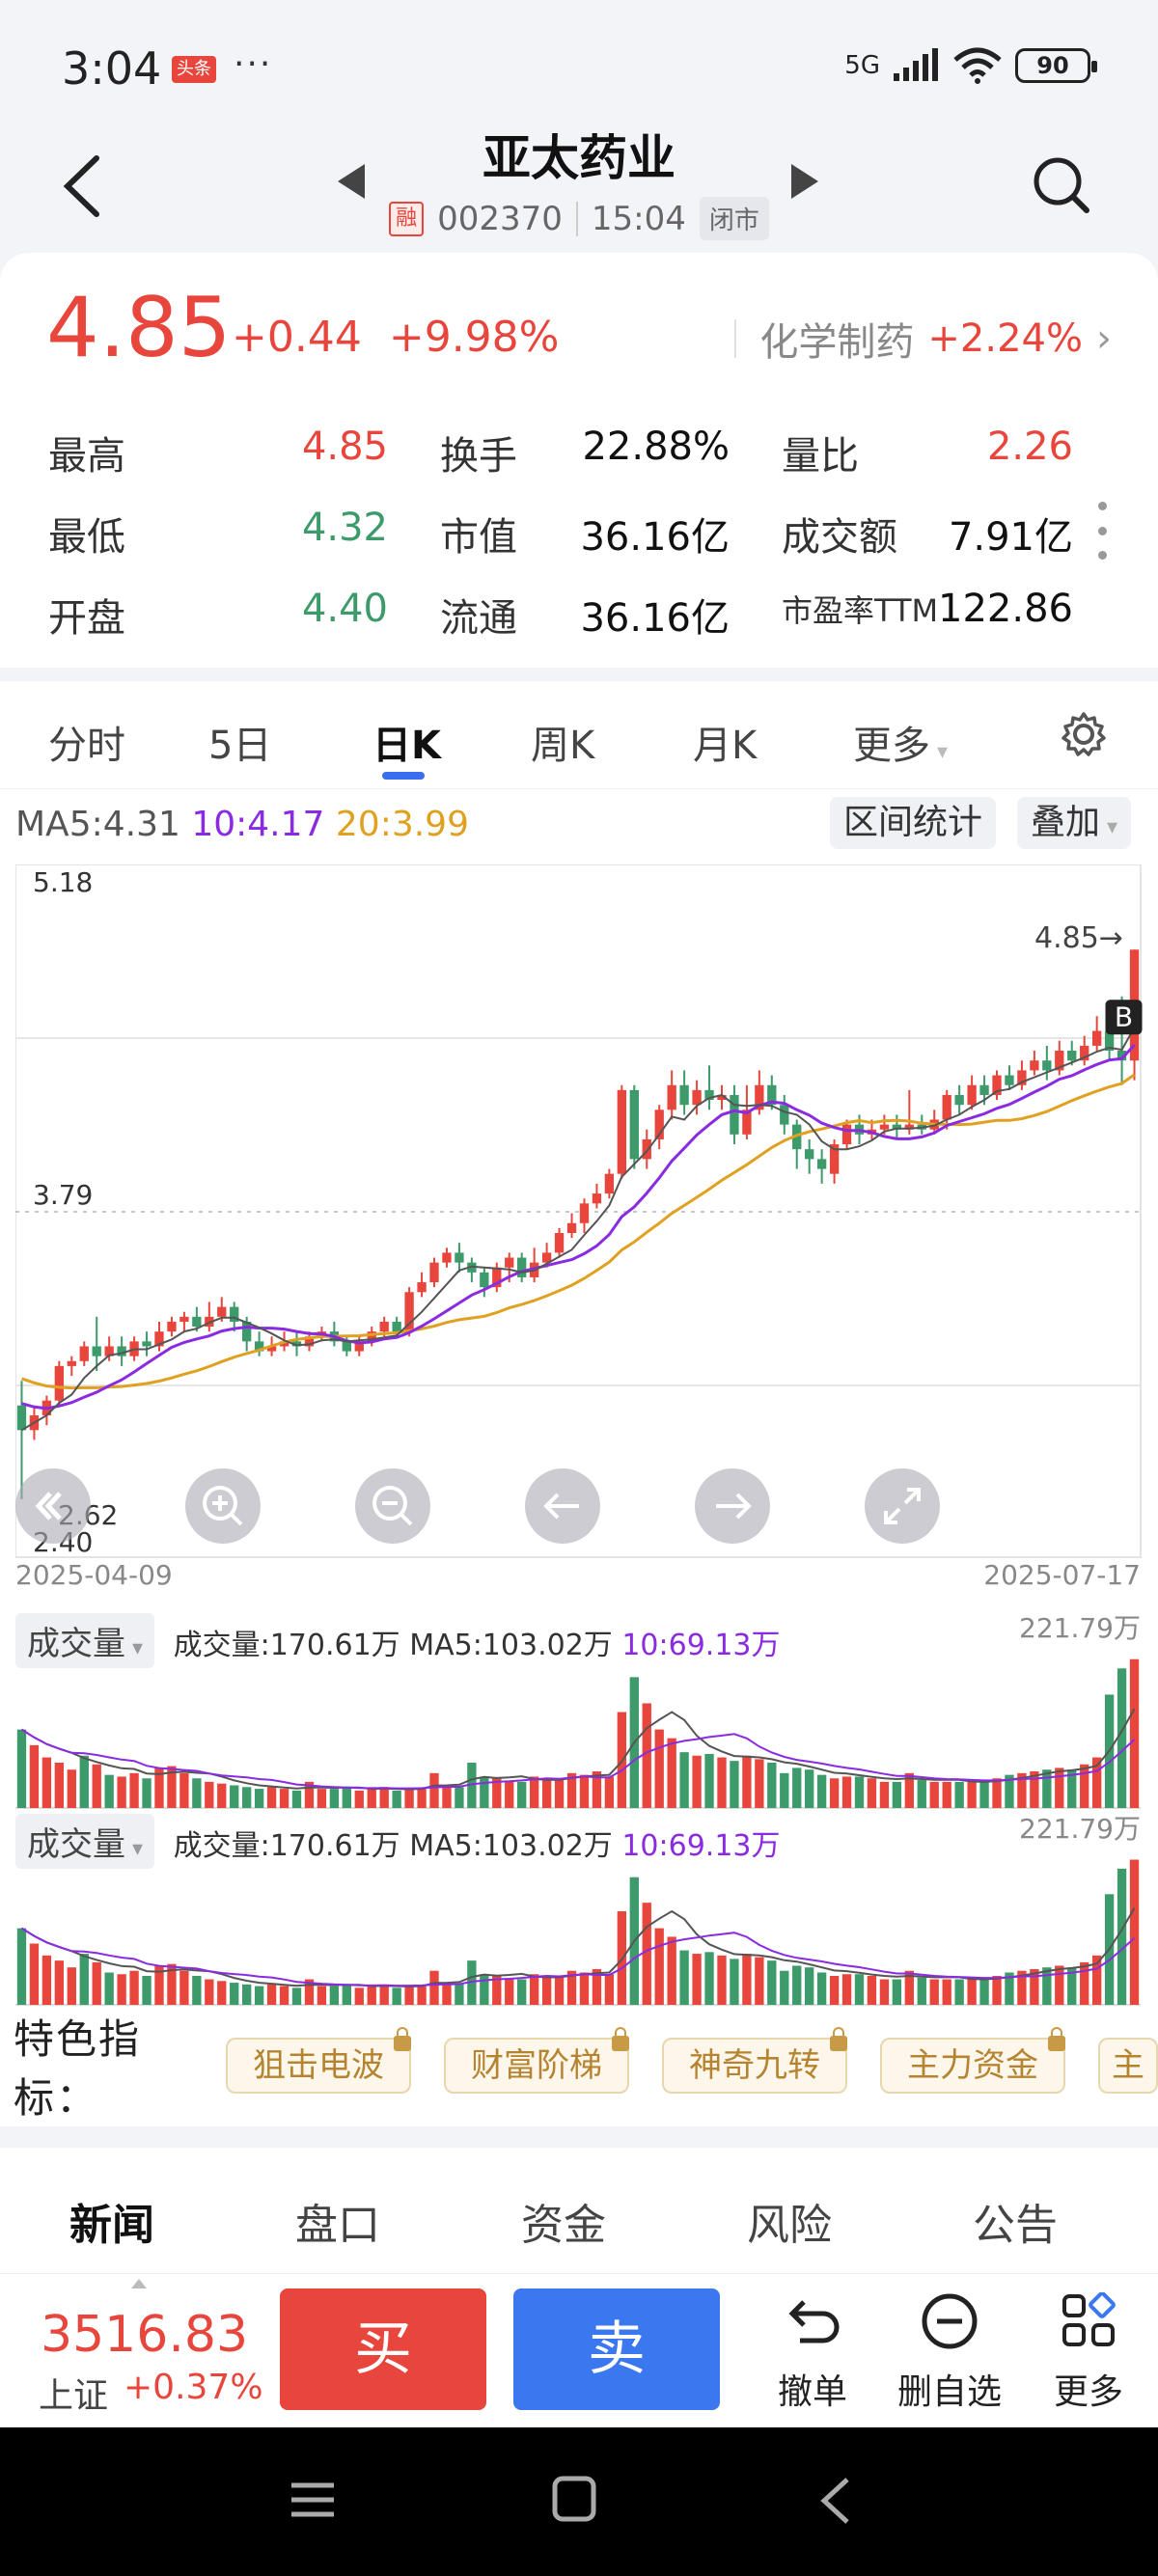 The image size is (1158, 2576). I want to click on minus-circle-icon, so click(950, 2321).